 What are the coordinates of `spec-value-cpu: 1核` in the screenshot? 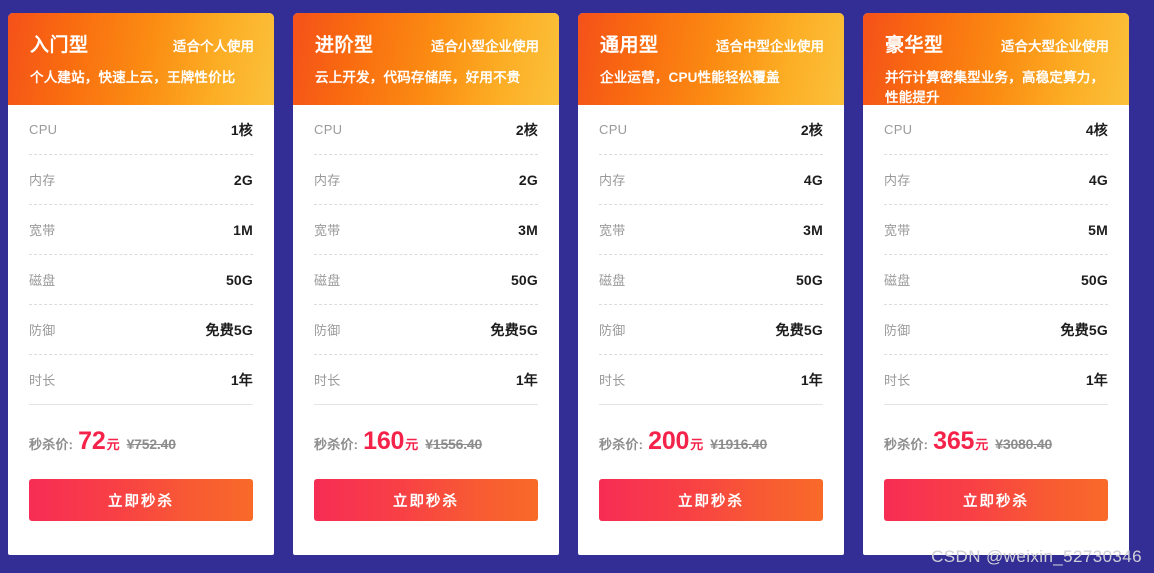 It's located at (241, 129).